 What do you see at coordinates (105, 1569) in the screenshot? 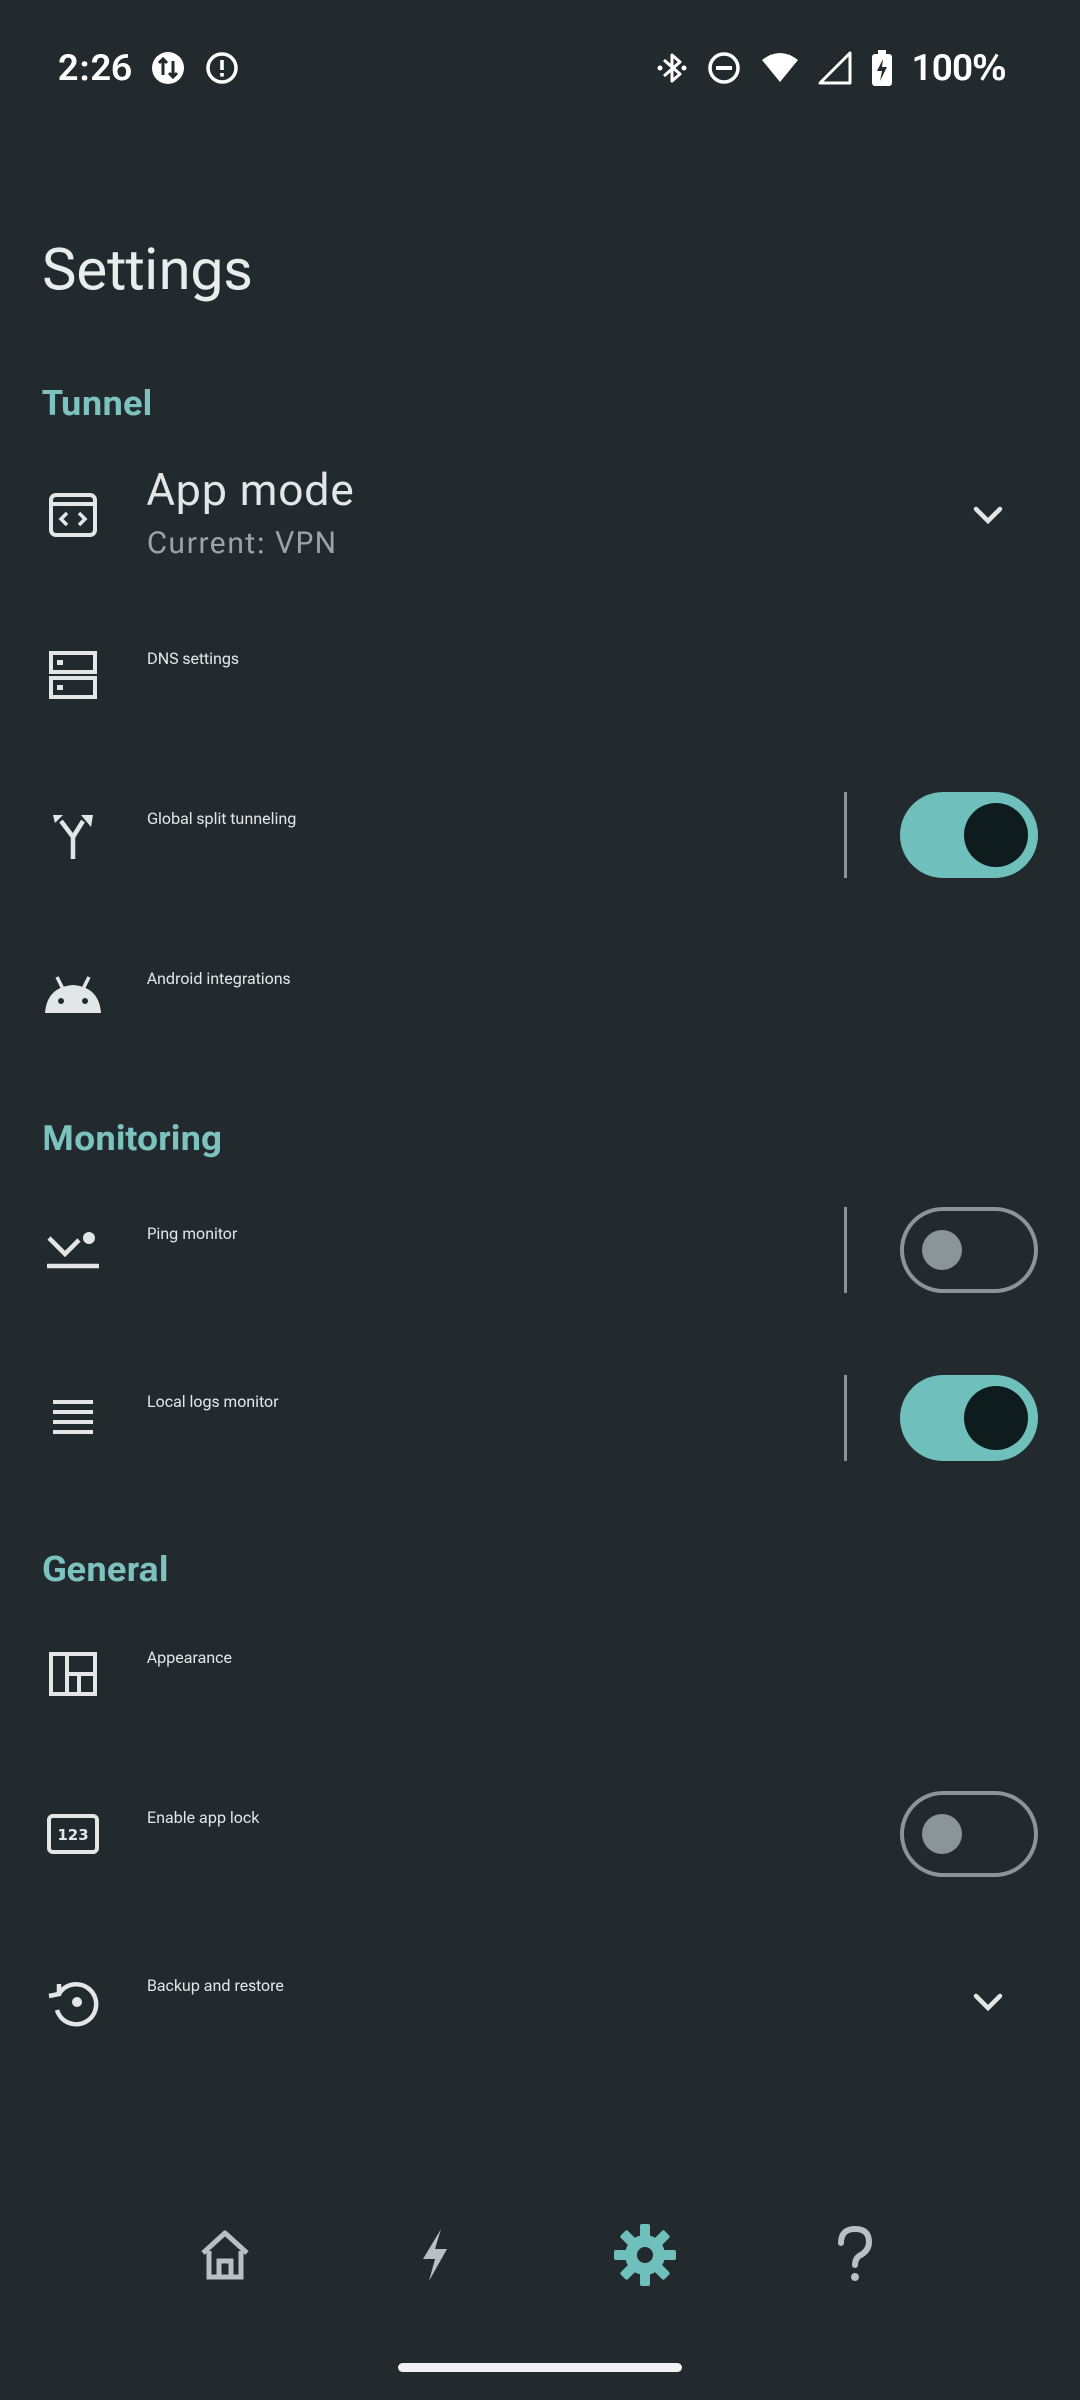
I see `section-header-general: General` at bounding box center [105, 1569].